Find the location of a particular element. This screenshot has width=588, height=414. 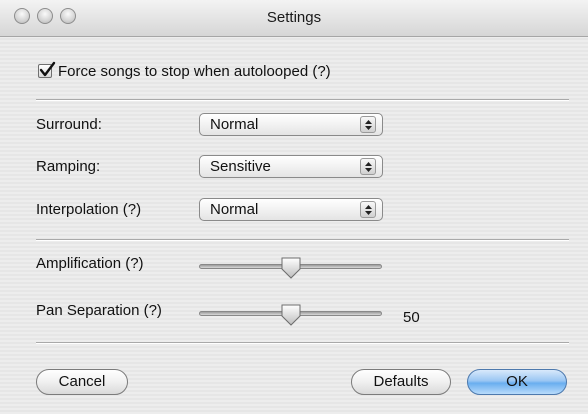

amplification-slider-thumb is located at coordinates (291, 268).